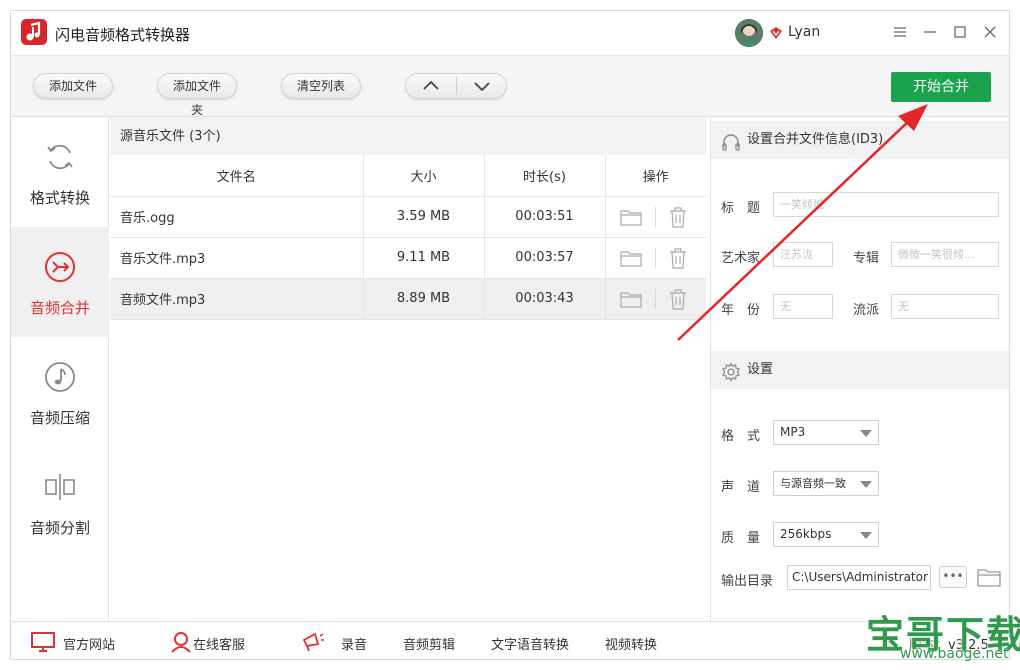 The image size is (1020, 670). Describe the element at coordinates (59, 528) in the screenshot. I see `sidebar-item-label: 音频分割` at that location.